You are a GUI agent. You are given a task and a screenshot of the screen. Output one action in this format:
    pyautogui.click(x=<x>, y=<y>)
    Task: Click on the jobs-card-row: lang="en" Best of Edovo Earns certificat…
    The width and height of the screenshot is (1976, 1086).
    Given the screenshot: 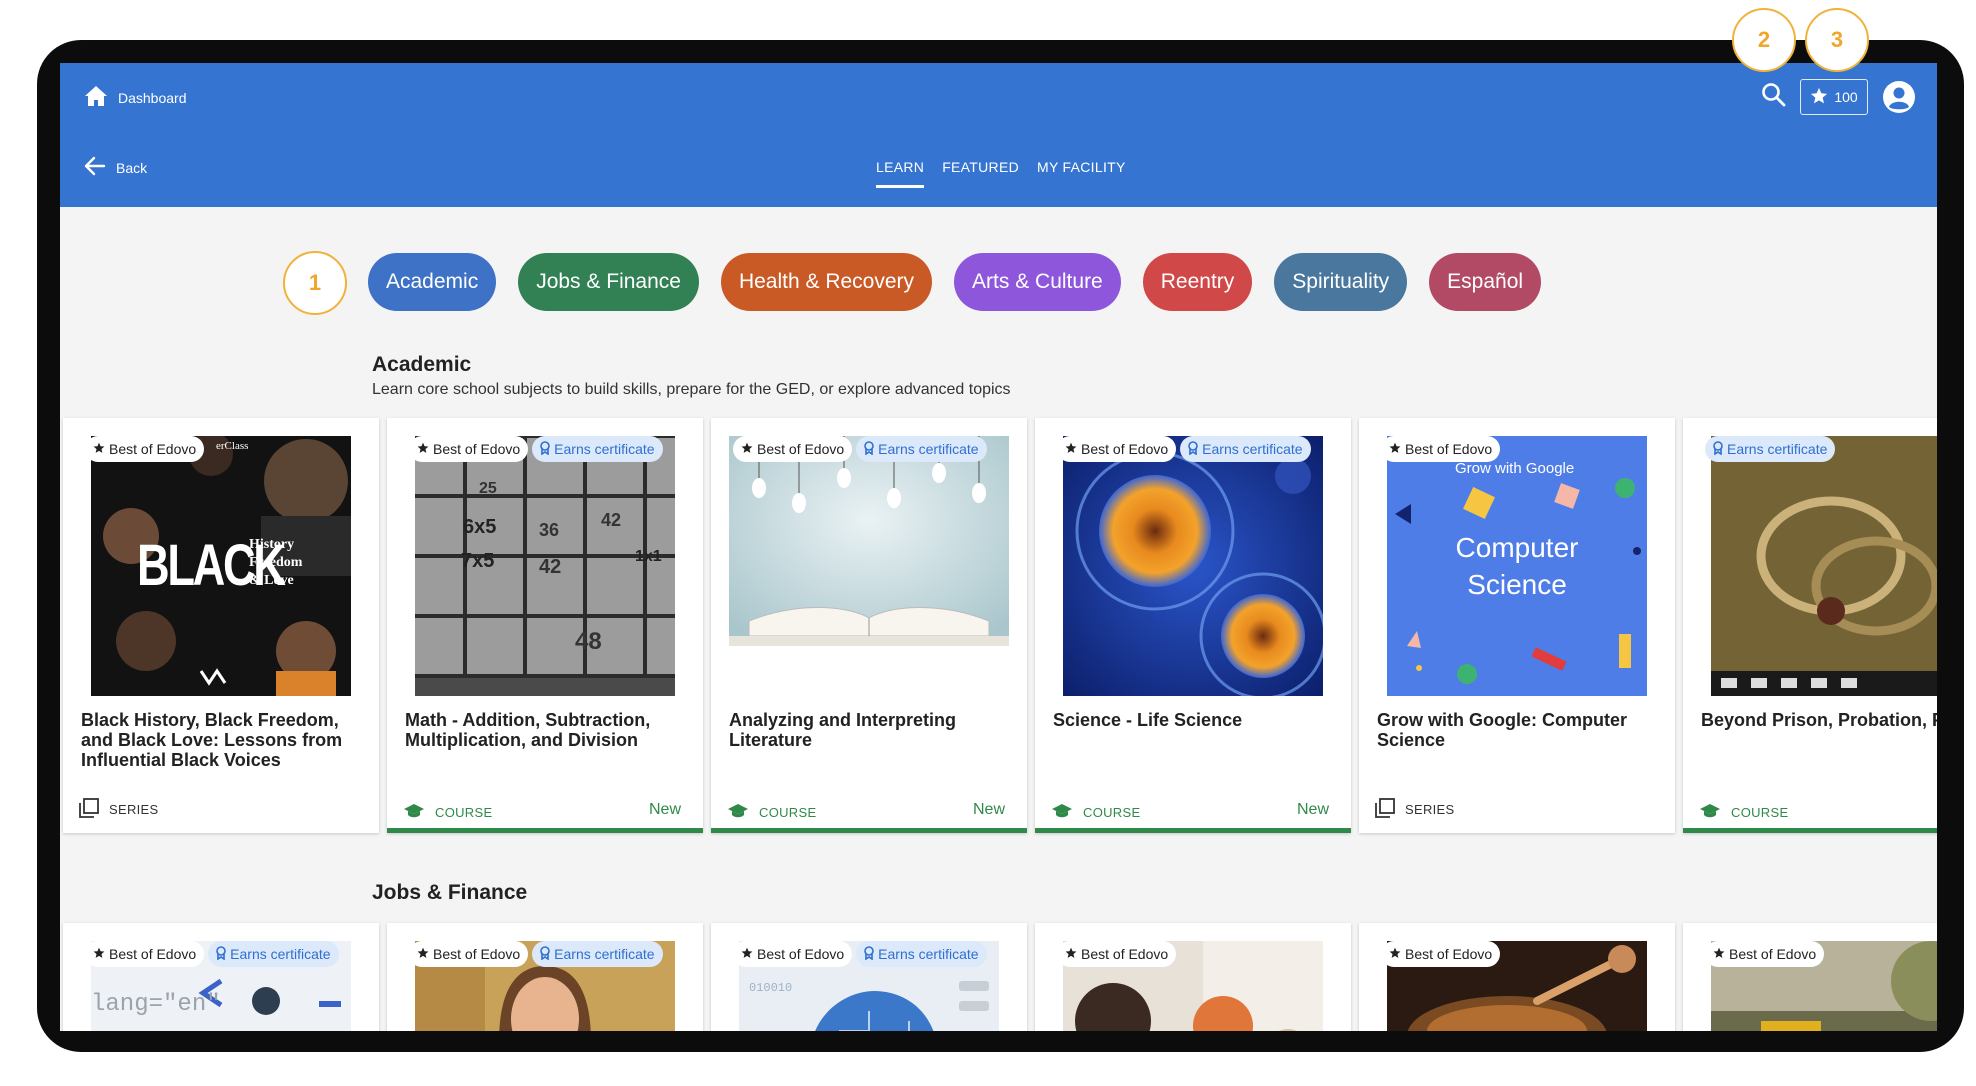 What is the action you would take?
    pyautogui.click(x=1000, y=977)
    